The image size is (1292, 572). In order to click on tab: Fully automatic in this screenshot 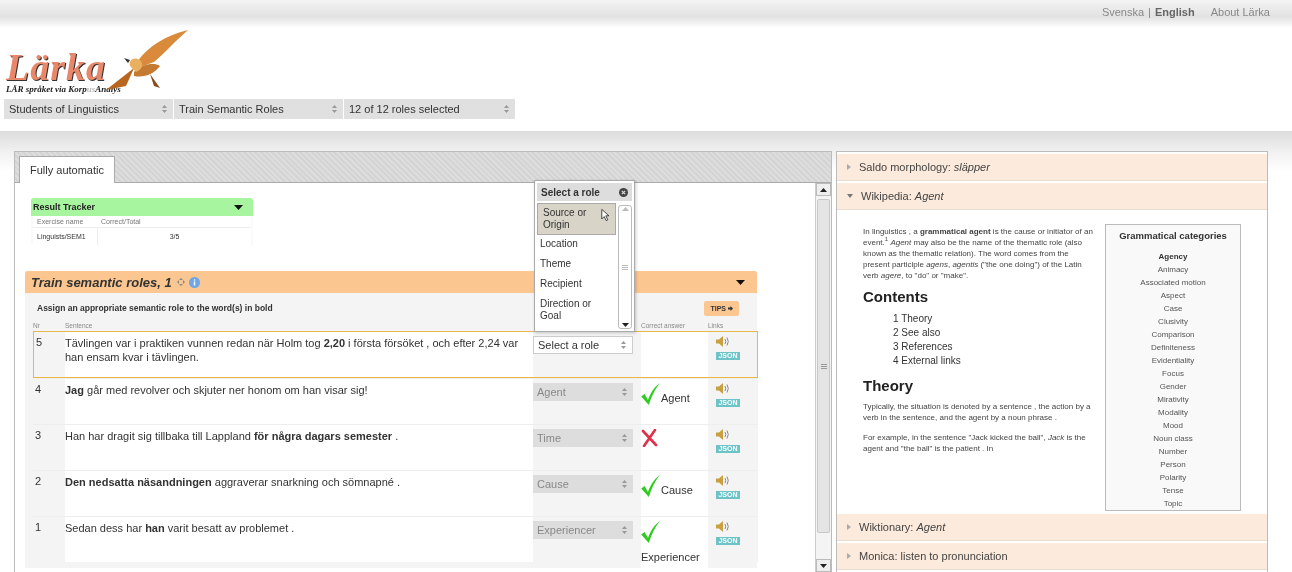, I will do `click(67, 169)`.